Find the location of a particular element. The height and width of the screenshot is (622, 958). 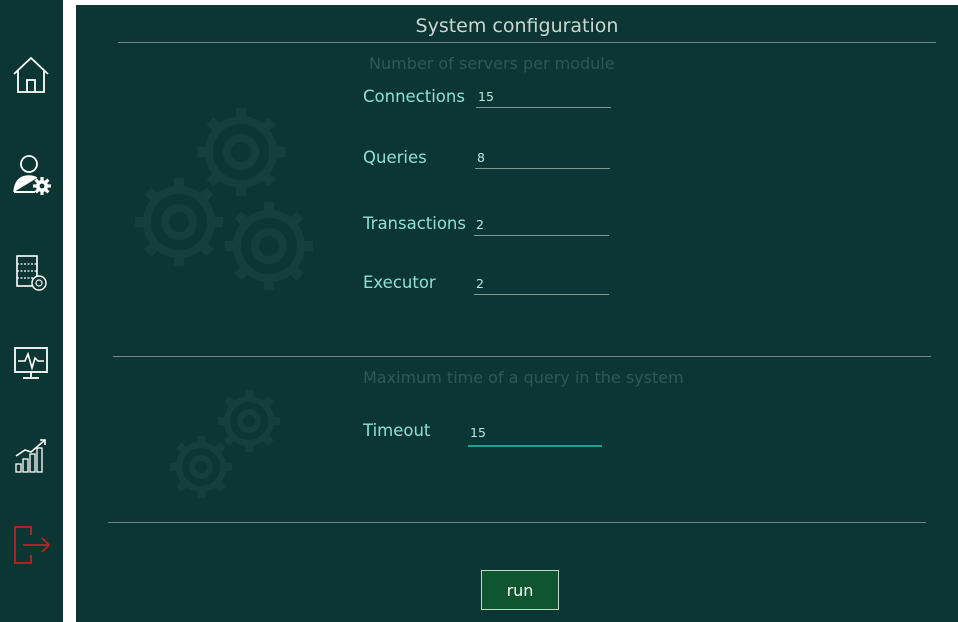

chart-button is located at coordinates (31, 455).